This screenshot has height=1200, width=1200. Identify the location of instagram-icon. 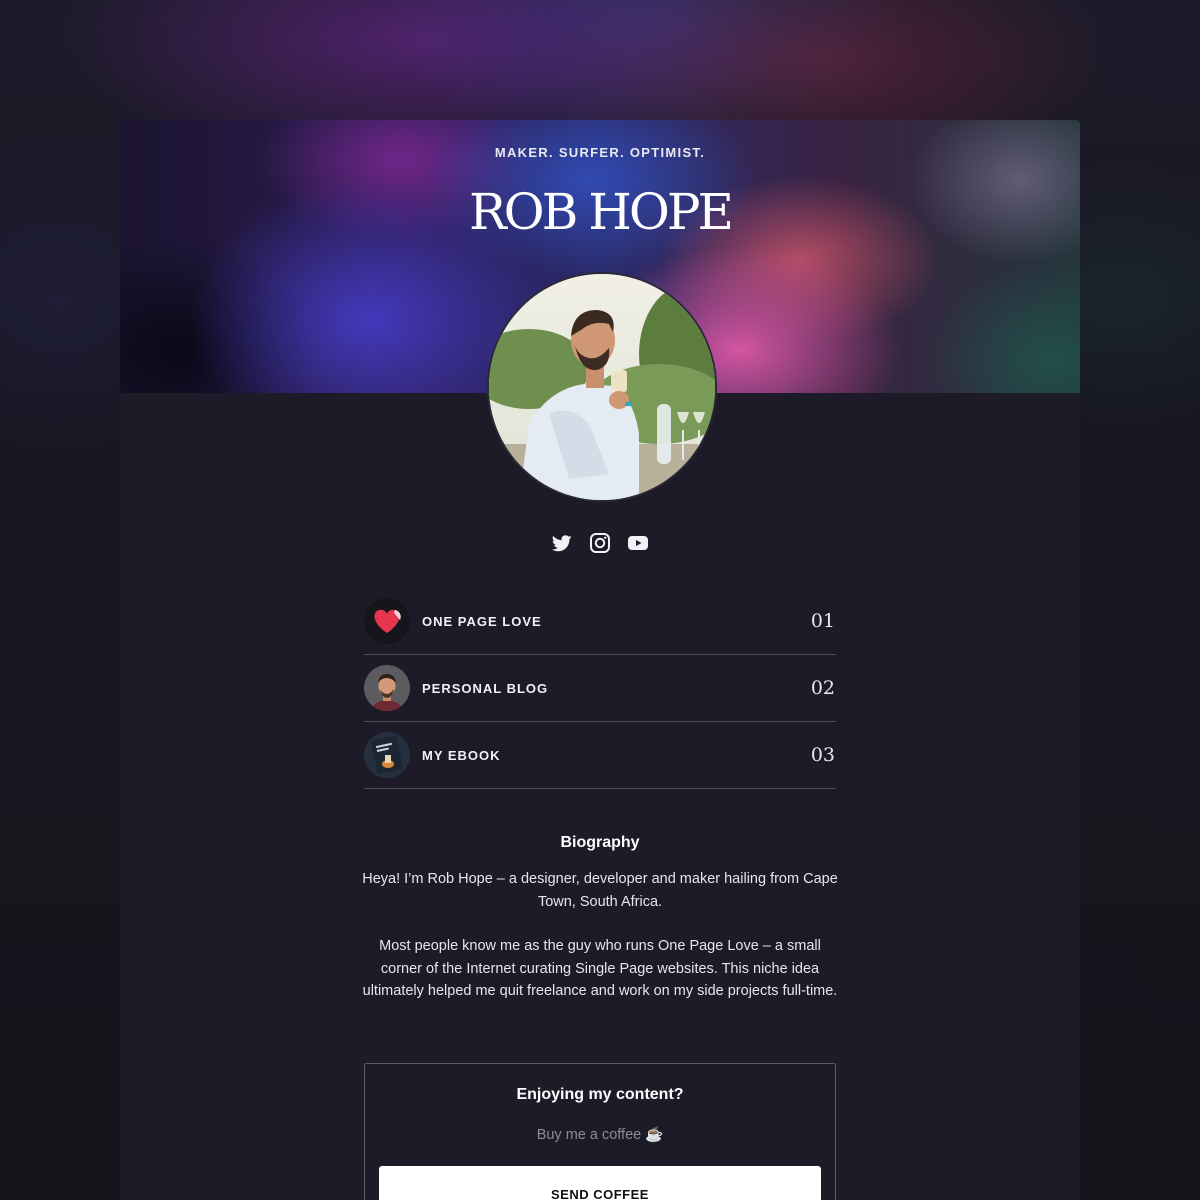
(600, 543).